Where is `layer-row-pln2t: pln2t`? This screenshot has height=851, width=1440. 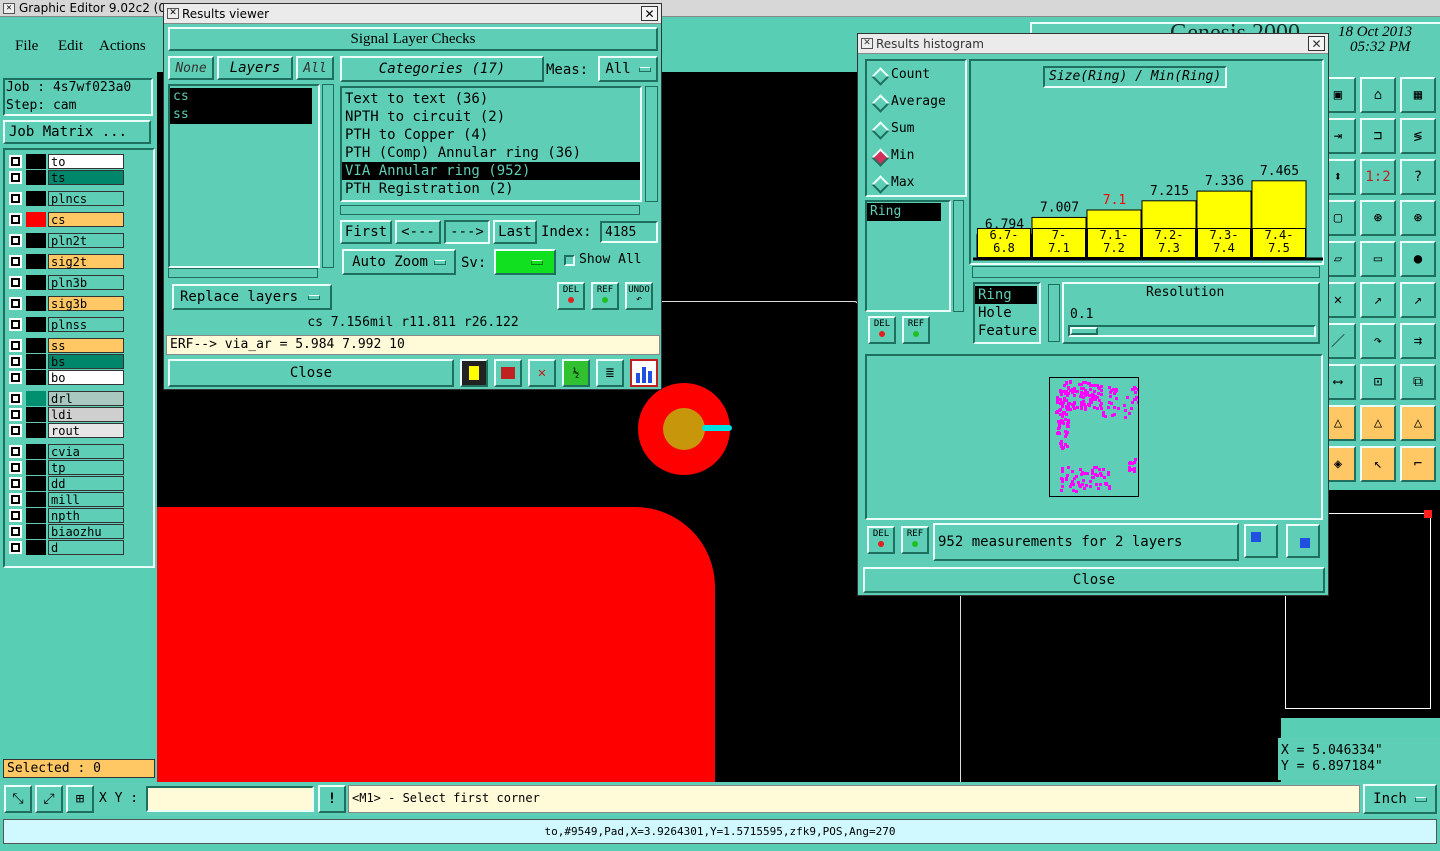 layer-row-pln2t: pln2t is located at coordinates (66, 240).